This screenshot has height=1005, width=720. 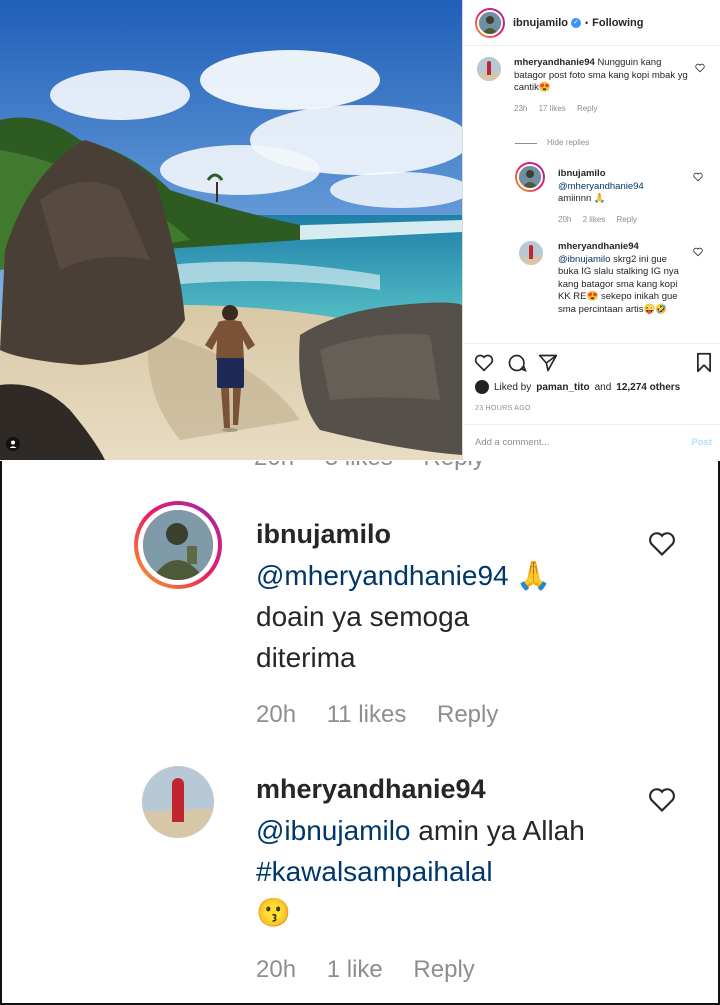 I want to click on follow-status-button: Following, so click(x=617, y=23).